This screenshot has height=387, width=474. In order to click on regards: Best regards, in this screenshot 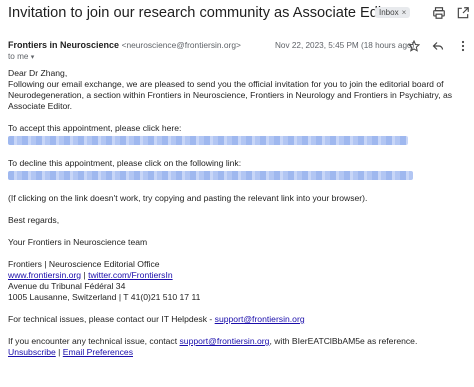, I will do `click(34, 220)`.